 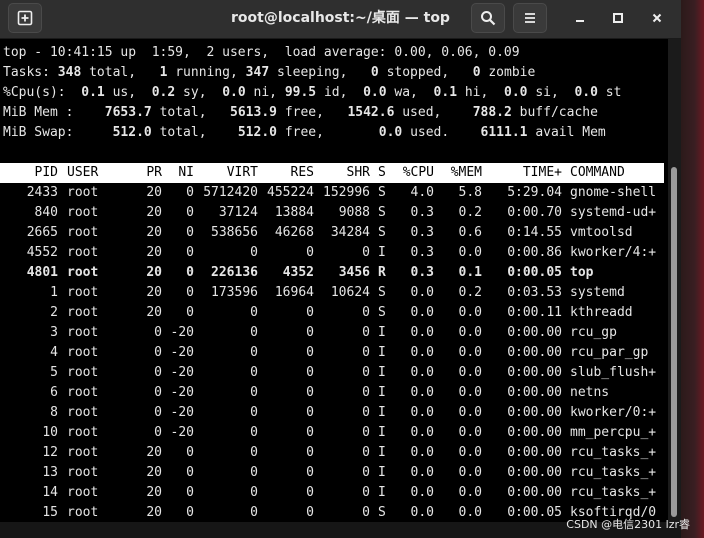 What do you see at coordinates (302, 172) in the screenshot?
I see `column-header-res: RES` at bounding box center [302, 172].